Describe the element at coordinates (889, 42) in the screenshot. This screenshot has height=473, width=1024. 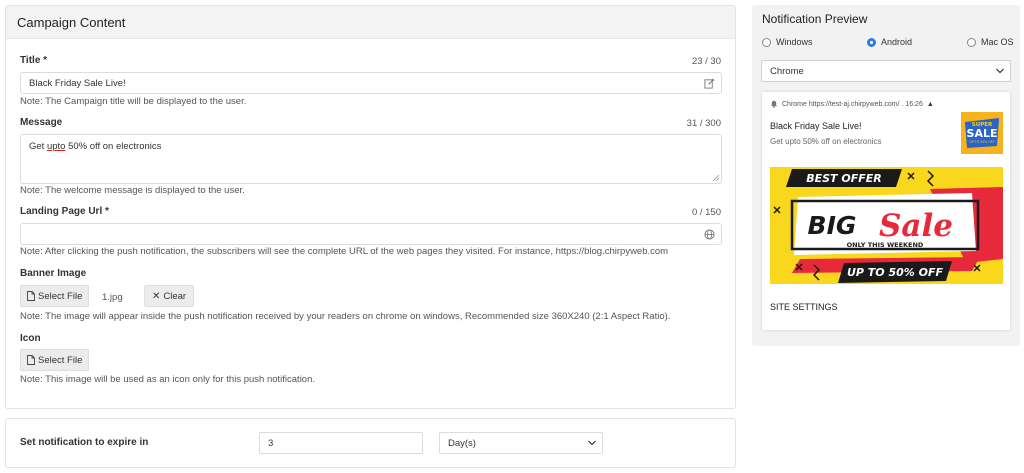
I see `os-radio-android: Android` at that location.